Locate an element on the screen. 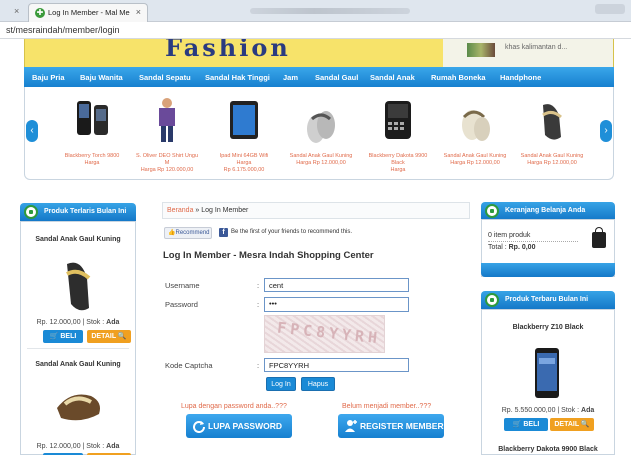 Image resolution: width=631 pixels, height=455 pixels. refresh-icon is located at coordinates (199, 427).